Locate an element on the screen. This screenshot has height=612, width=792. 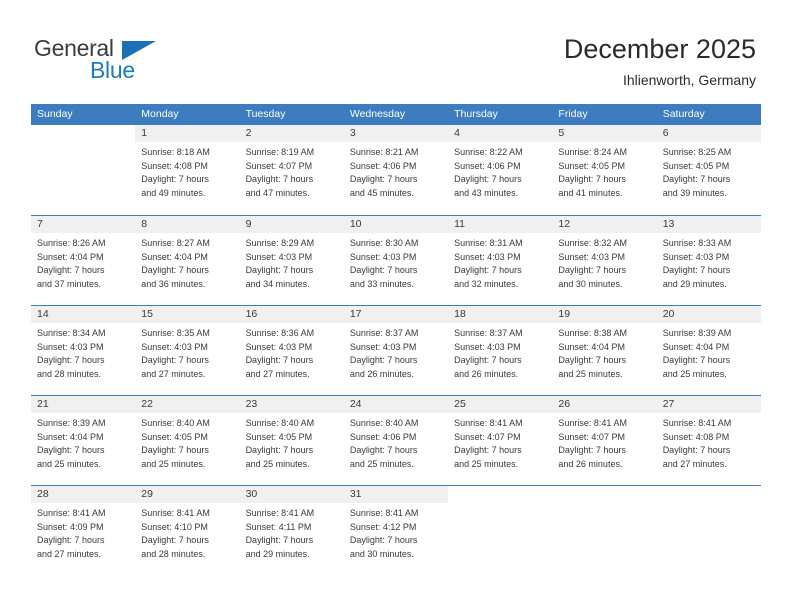
sunrise-text: Sunrise: 8:30 AM is located at coordinates (384, 243).